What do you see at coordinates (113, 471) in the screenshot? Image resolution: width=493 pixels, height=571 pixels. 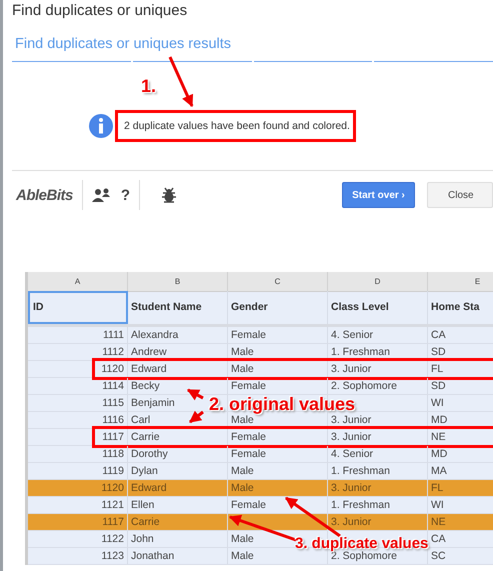 I see `table-cell: 1119` at bounding box center [113, 471].